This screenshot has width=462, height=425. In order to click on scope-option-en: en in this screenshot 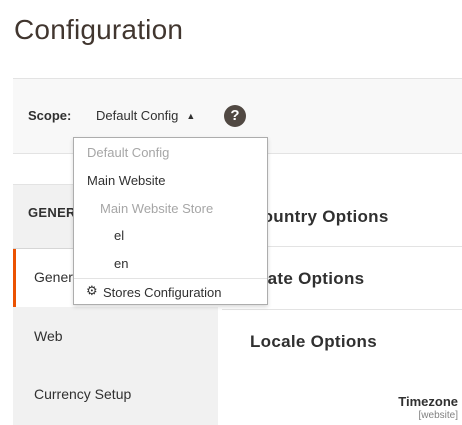, I will do `click(170, 263)`.